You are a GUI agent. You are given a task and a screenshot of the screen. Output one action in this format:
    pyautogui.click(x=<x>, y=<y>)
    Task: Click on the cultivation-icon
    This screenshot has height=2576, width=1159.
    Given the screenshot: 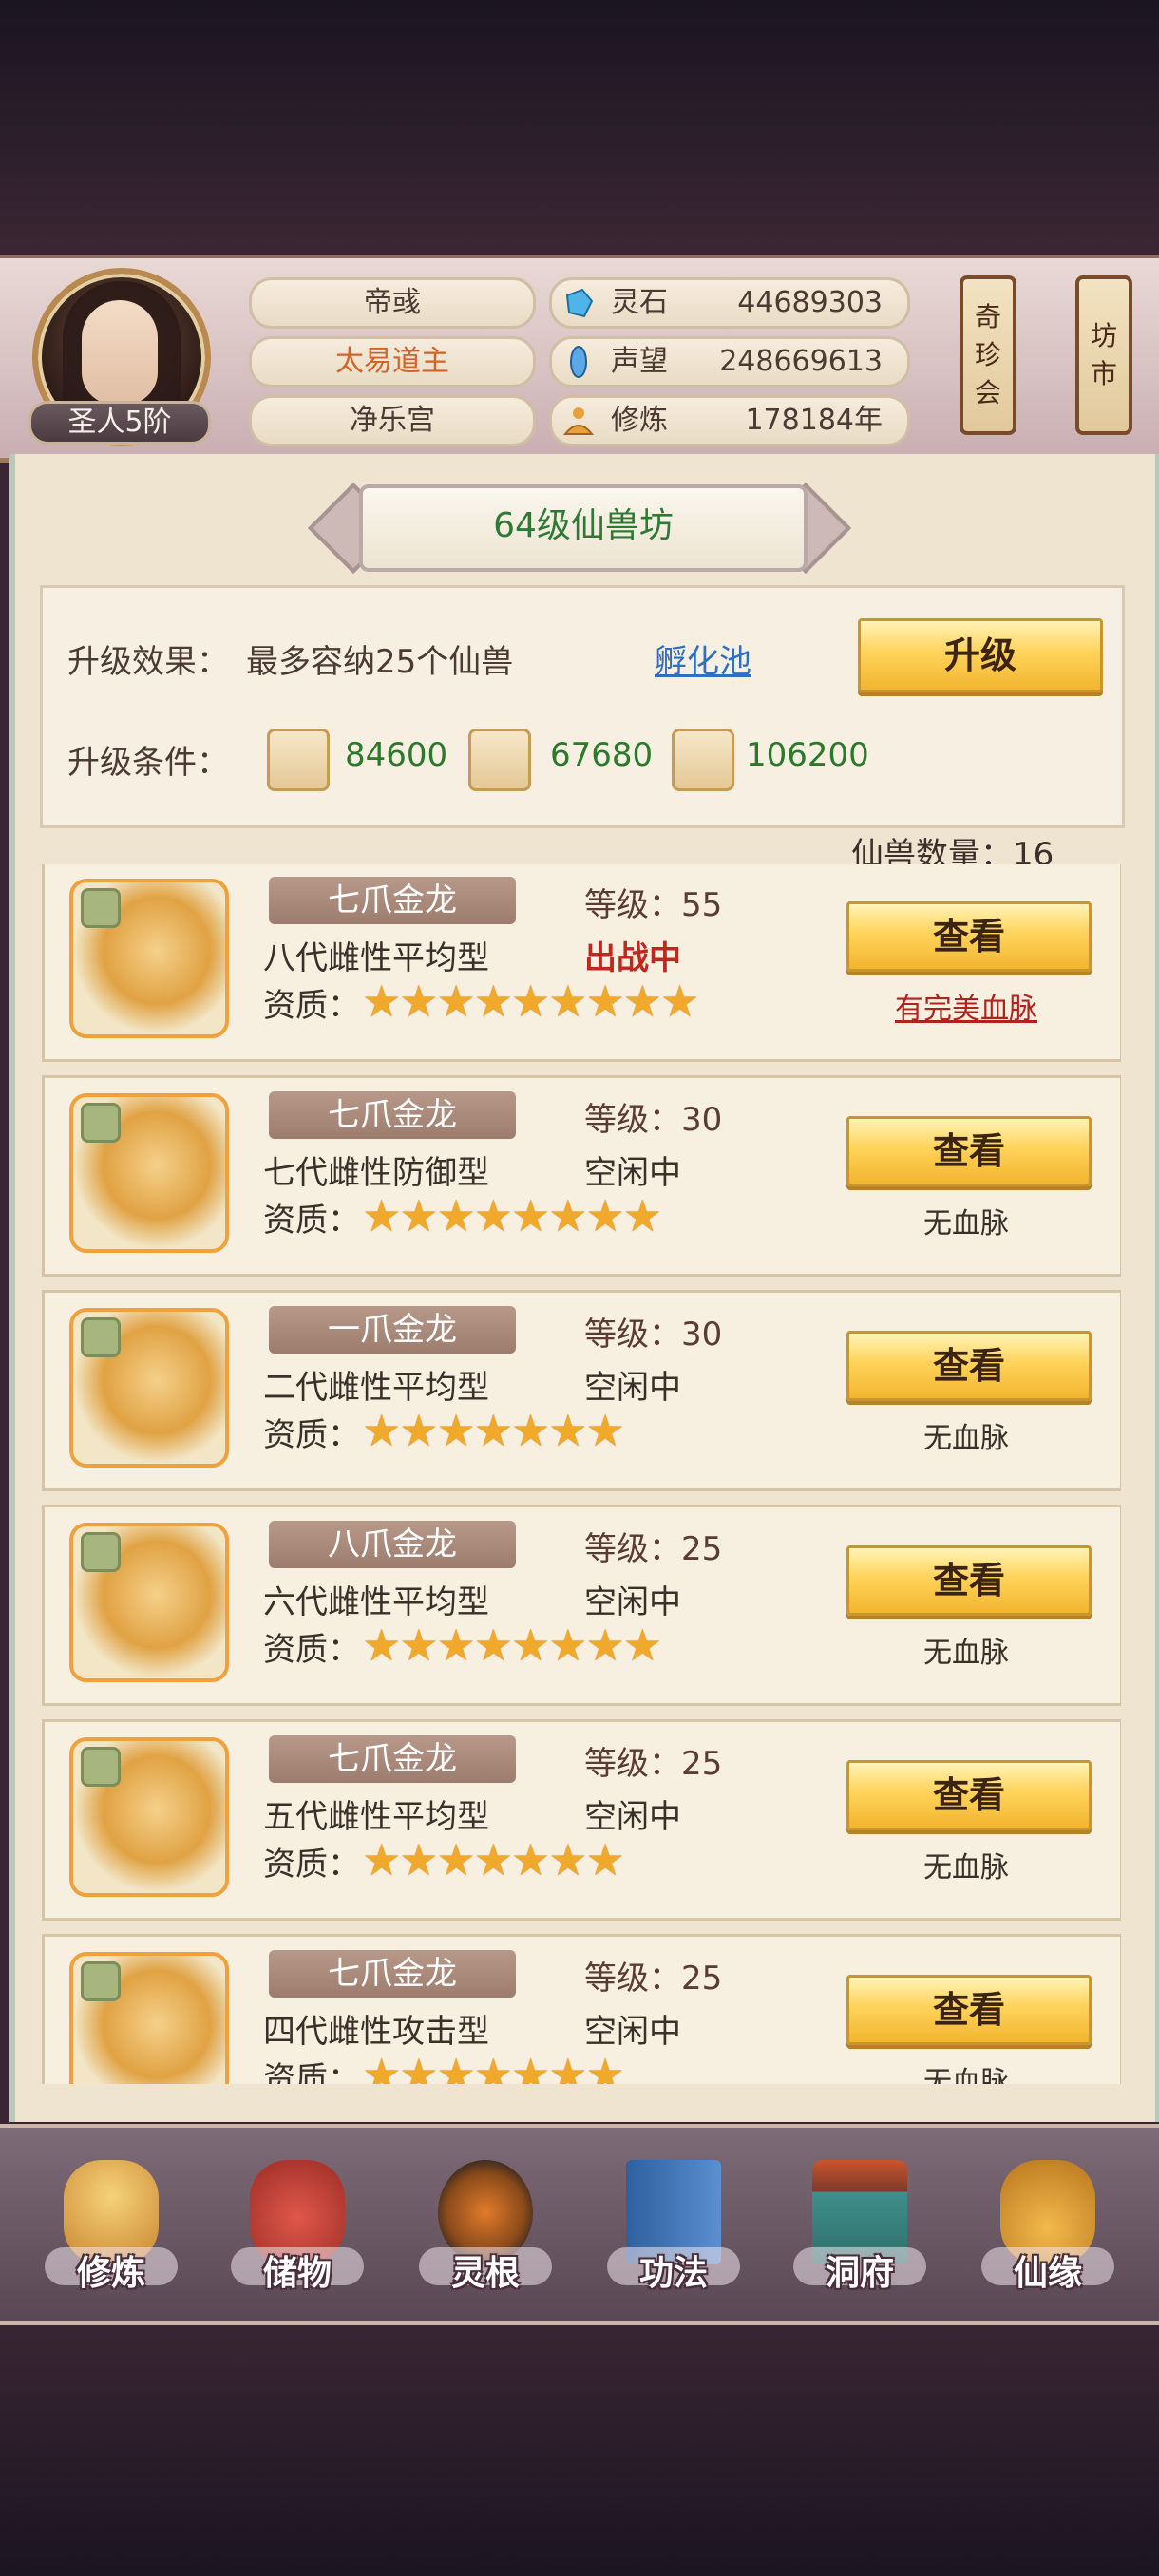 What is the action you would take?
    pyautogui.click(x=578, y=421)
    